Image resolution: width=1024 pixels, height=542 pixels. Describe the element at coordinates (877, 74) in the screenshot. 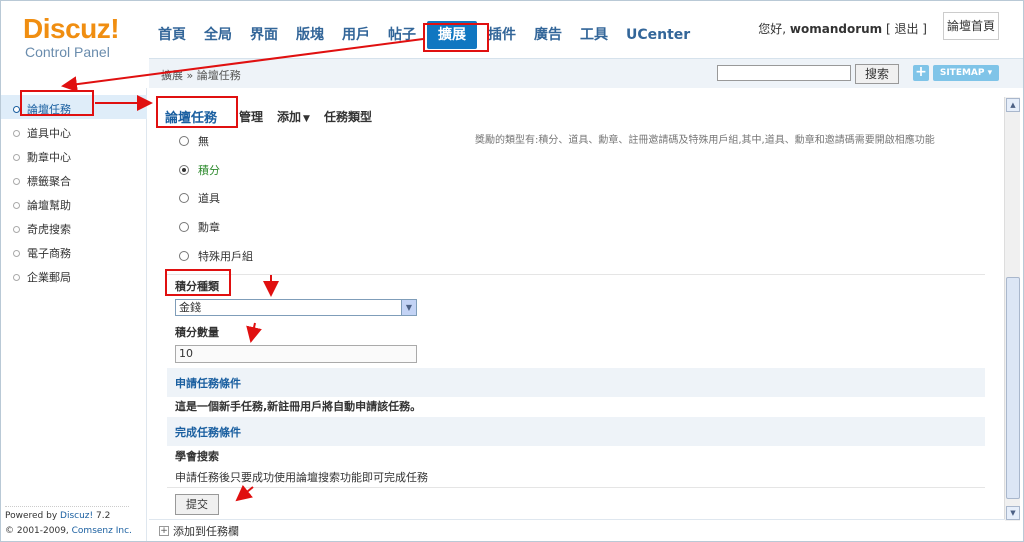

I see `search-button: 搜索` at that location.